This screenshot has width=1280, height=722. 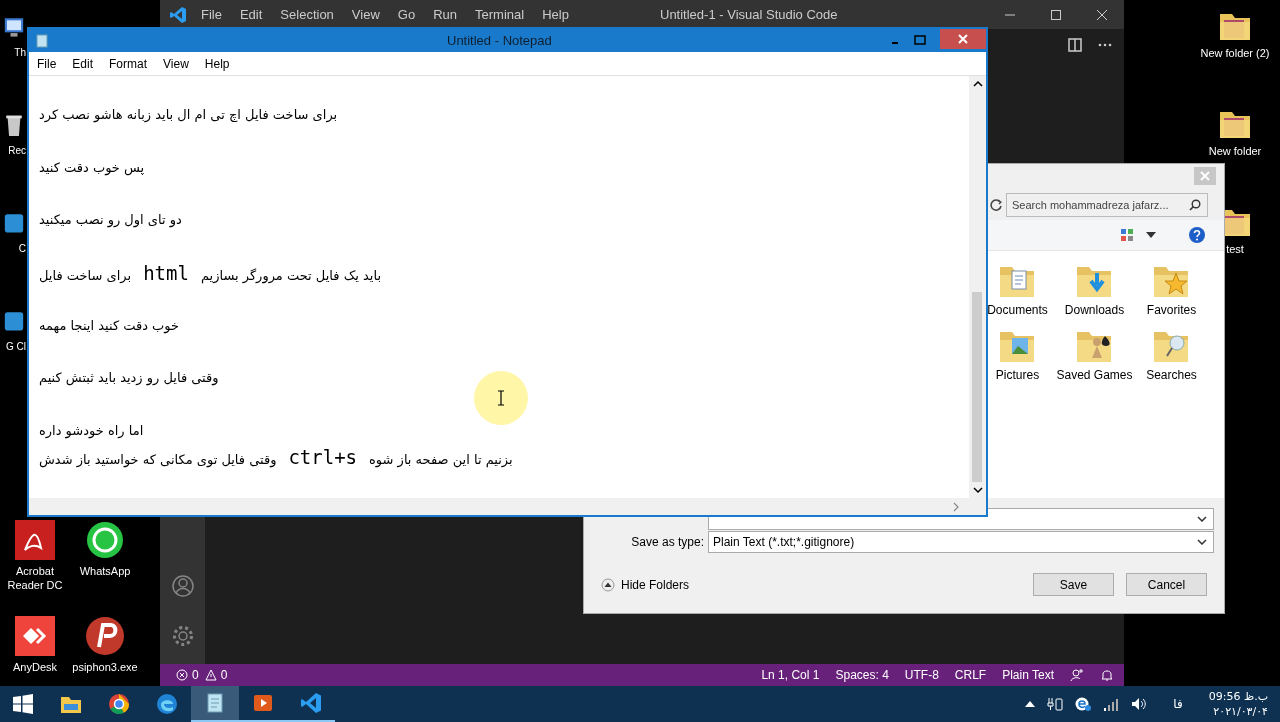 I want to click on account-icon, so click(x=182, y=586).